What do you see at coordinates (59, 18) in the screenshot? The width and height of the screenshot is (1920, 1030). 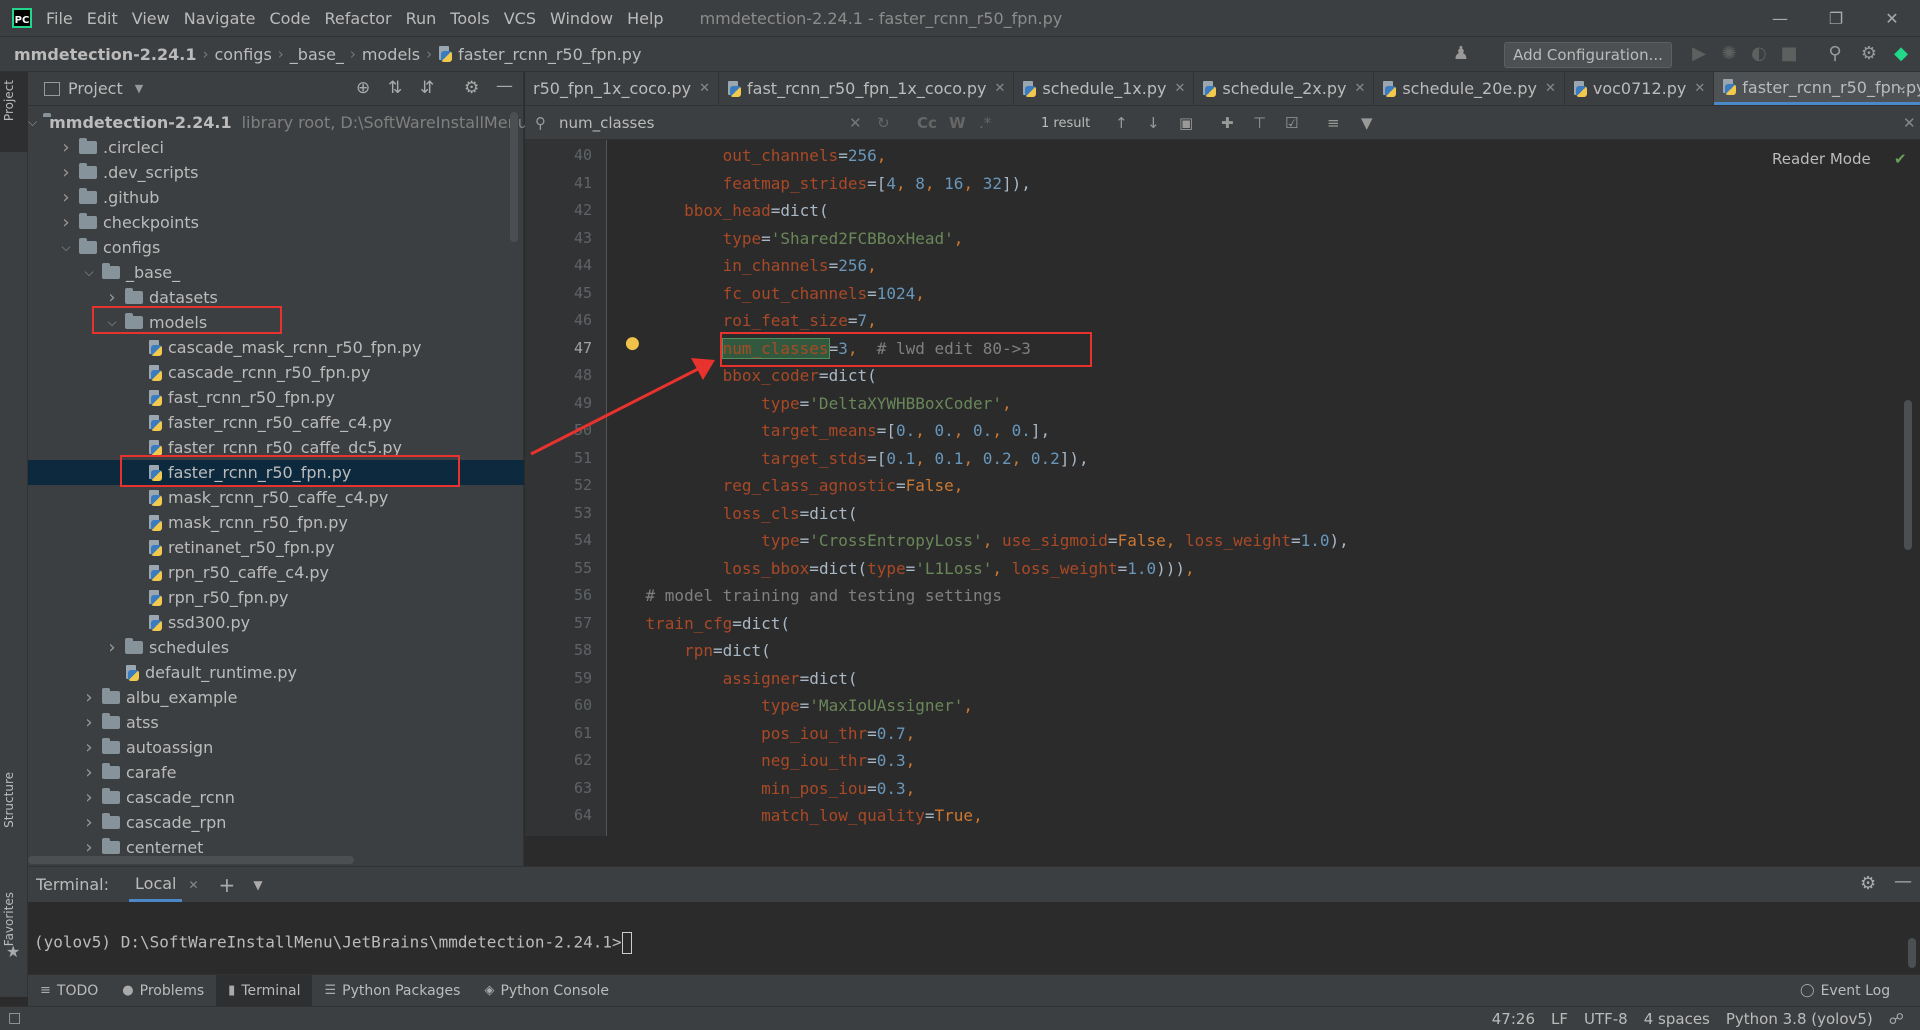 I see `menu-file: File` at bounding box center [59, 18].